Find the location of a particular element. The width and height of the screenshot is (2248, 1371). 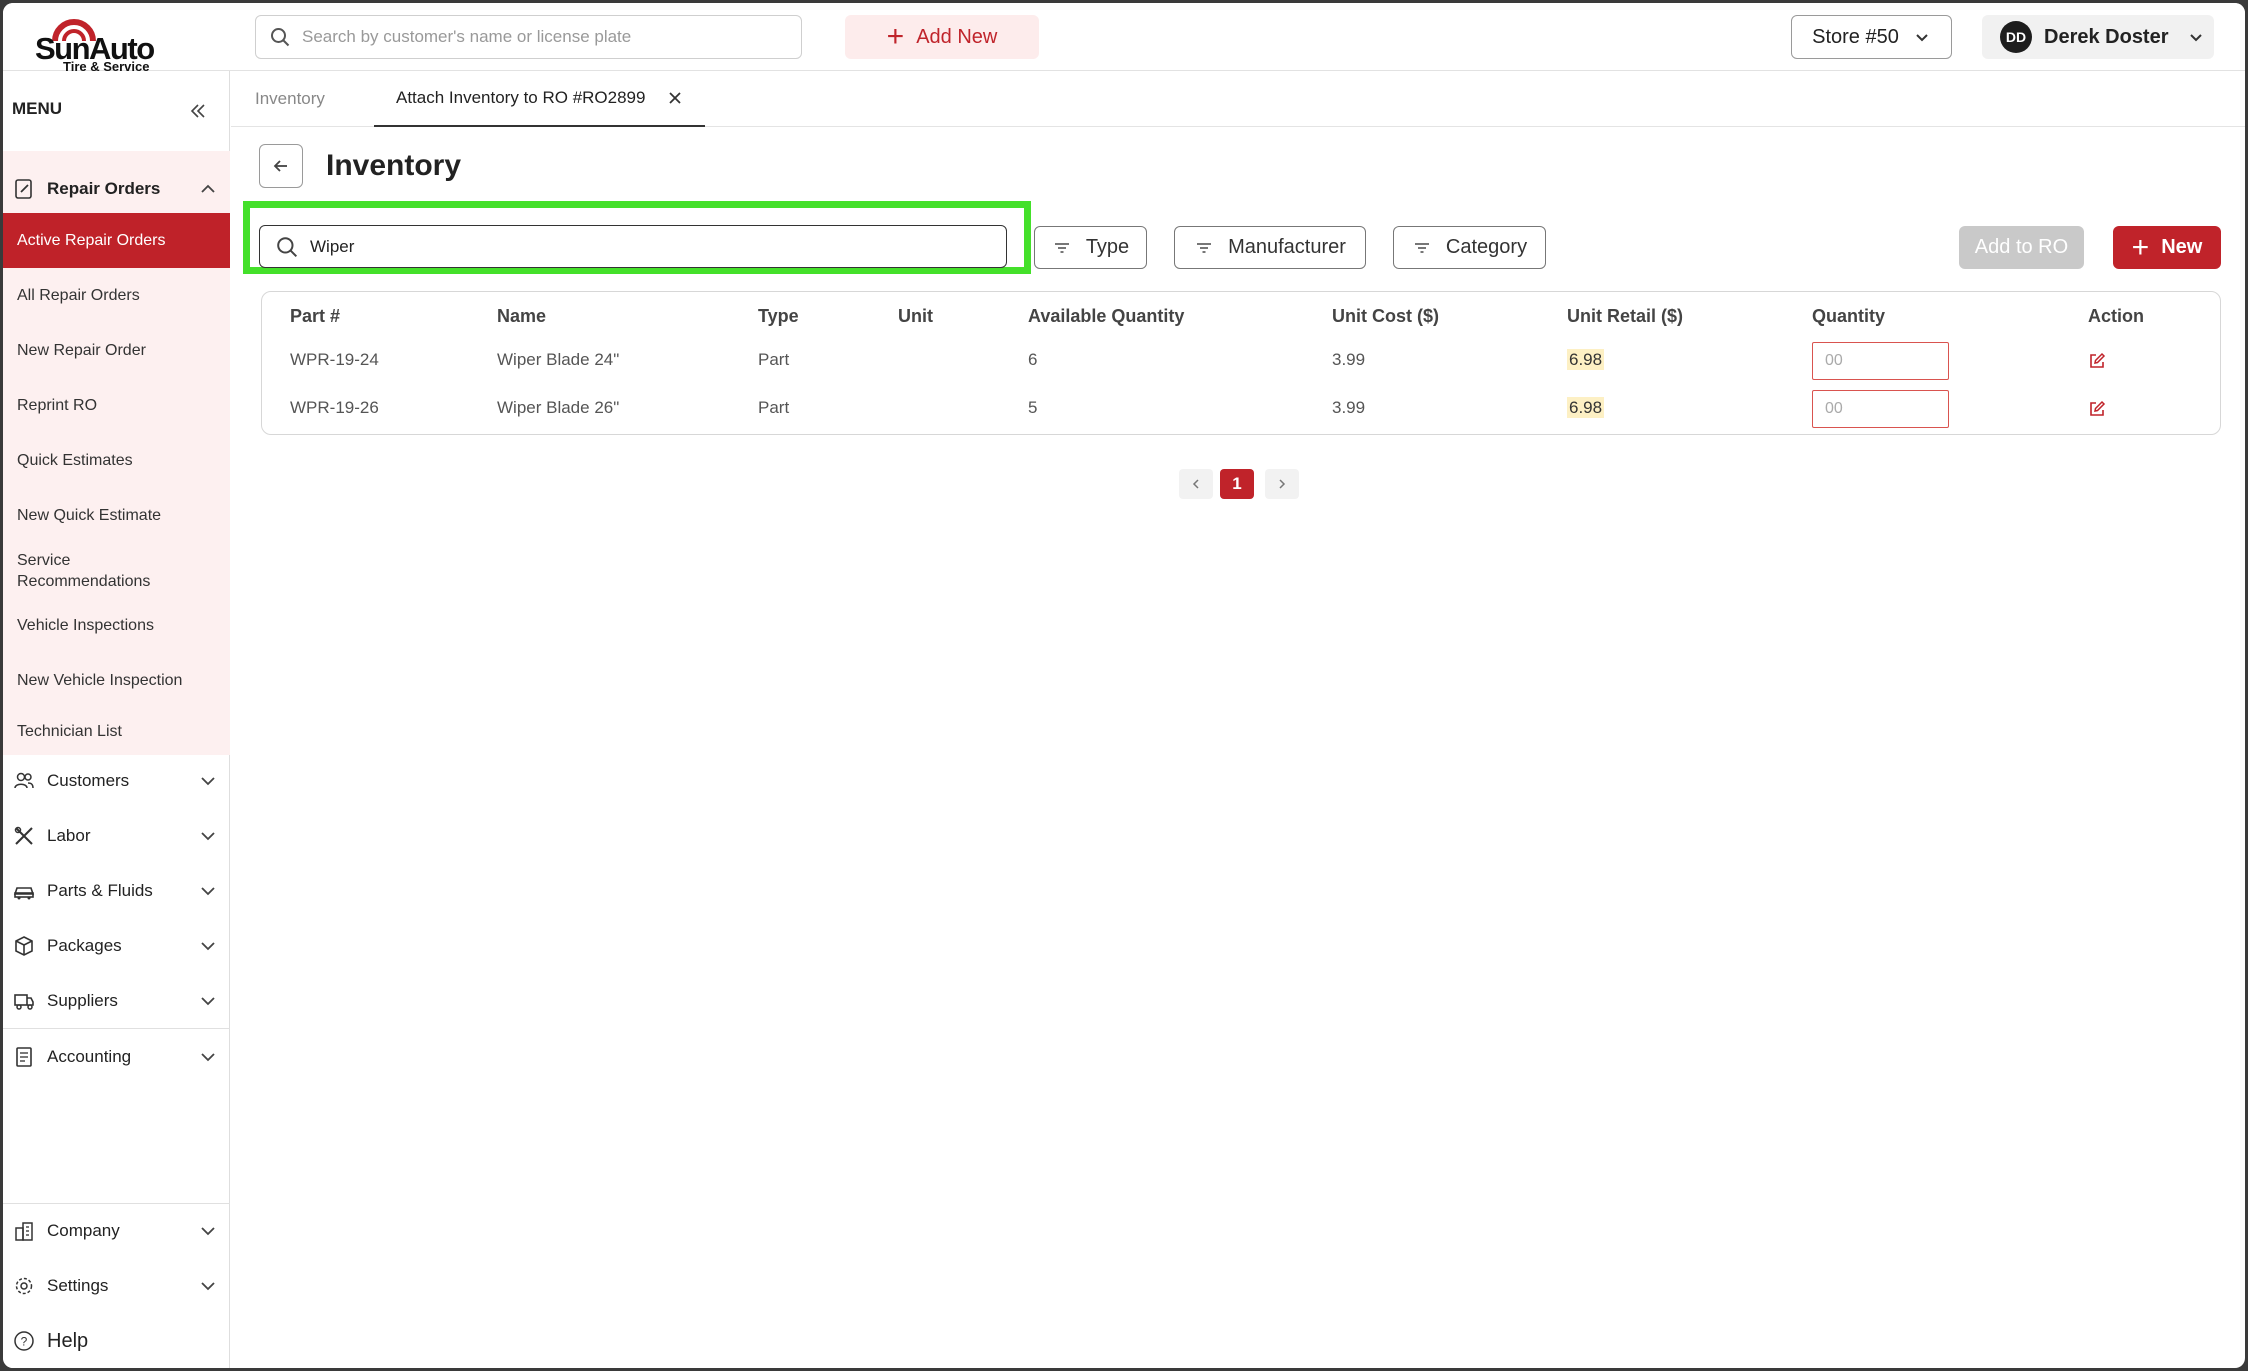

sidebar-item-label: All Repair Orders is located at coordinates (78, 295).